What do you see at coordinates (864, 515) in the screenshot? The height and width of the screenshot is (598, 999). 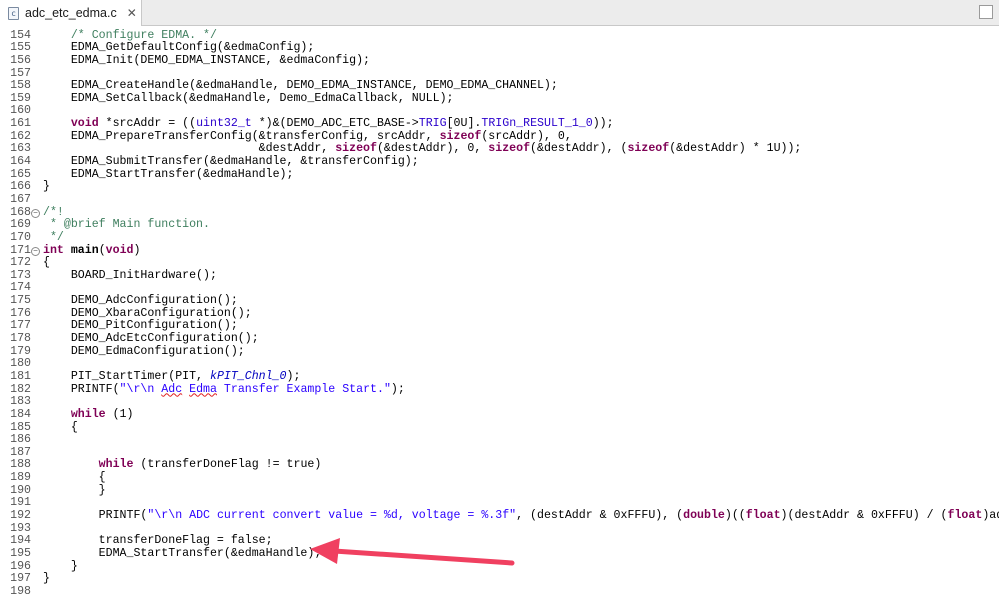 I see `code-token: )(destAddr & 0xFFFU) / (` at bounding box center [864, 515].